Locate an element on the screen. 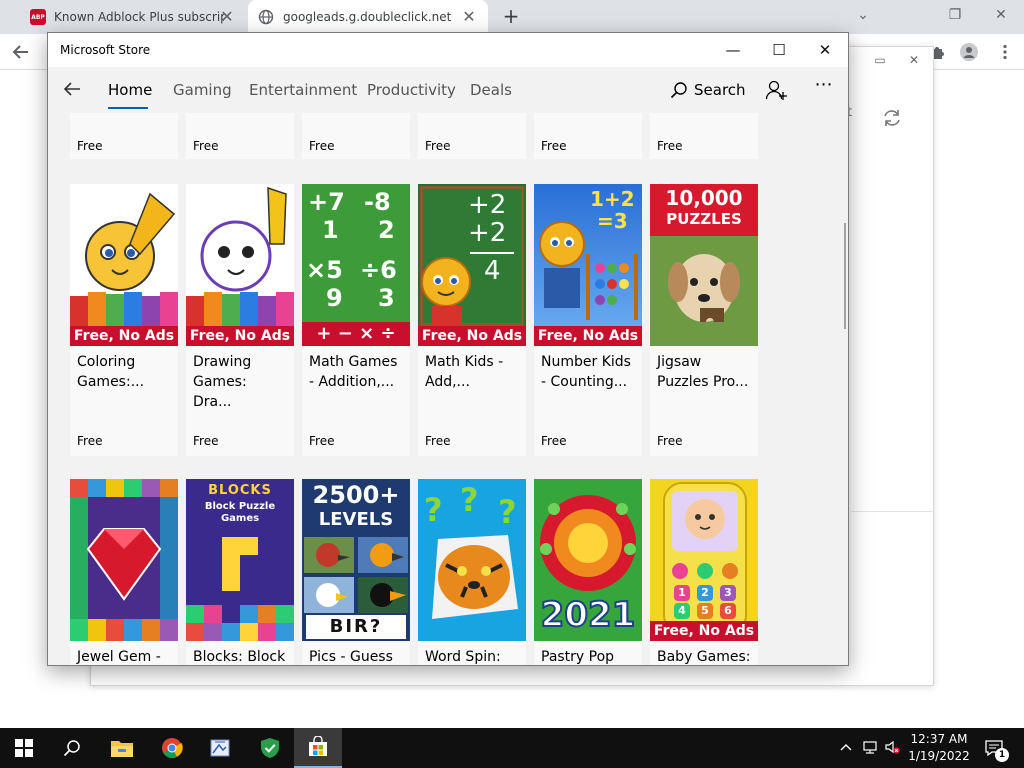  volume-muted-icon is located at coordinates (892, 747).